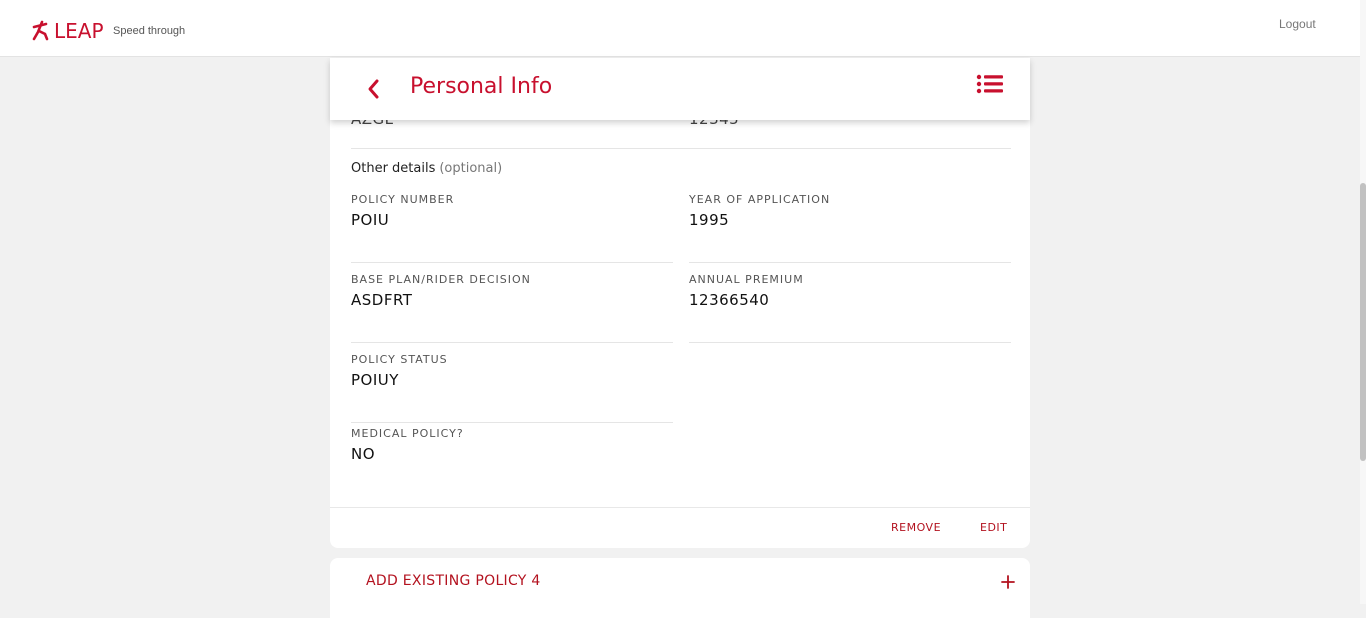 This screenshot has height=618, width=1366. Describe the element at coordinates (407, 433) in the screenshot. I see `field-label: MEDICAL POLICY?` at that location.